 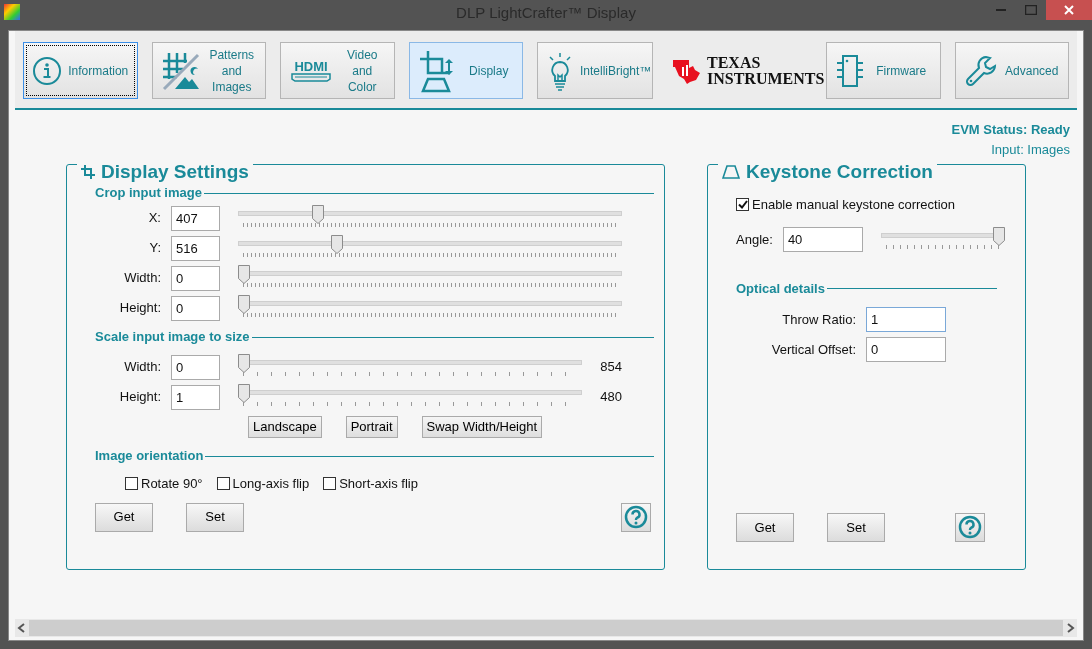 I want to click on orientation-button: Portrait, so click(x=371, y=427).